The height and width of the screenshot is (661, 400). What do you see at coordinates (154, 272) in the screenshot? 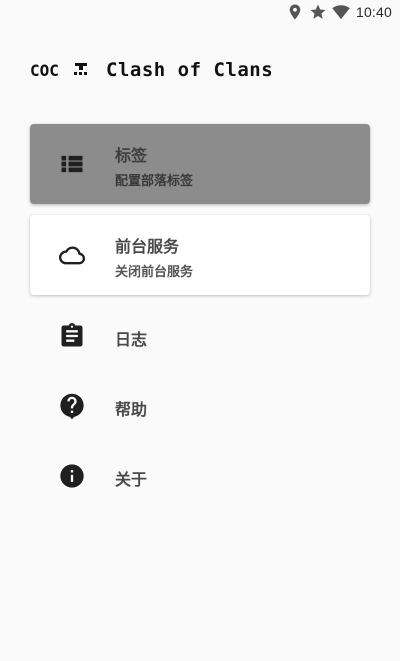
I see `menu-item-subtitle: 关闭前台服务` at bounding box center [154, 272].